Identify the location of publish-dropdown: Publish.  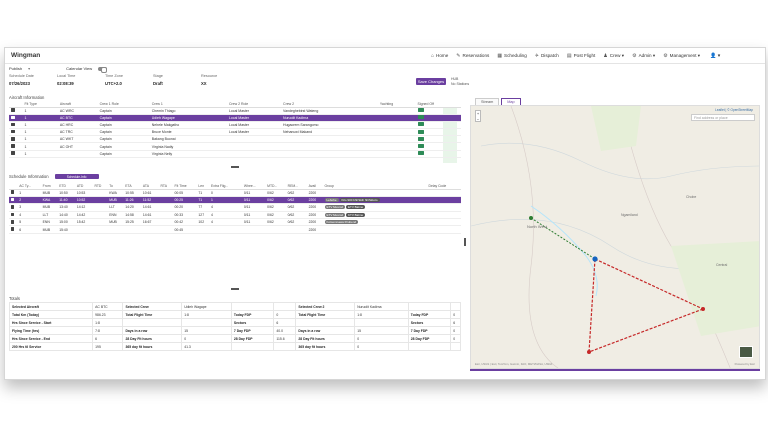
(15, 68).